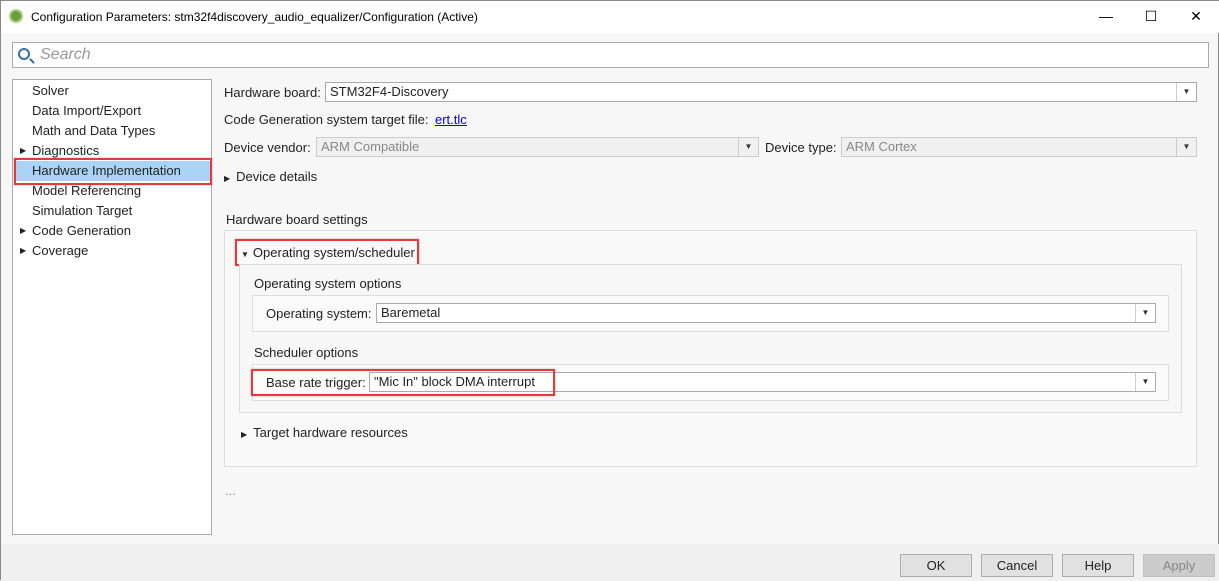  Describe the element at coordinates (1179, 565) in the screenshot. I see `apply-button: Apply` at that location.